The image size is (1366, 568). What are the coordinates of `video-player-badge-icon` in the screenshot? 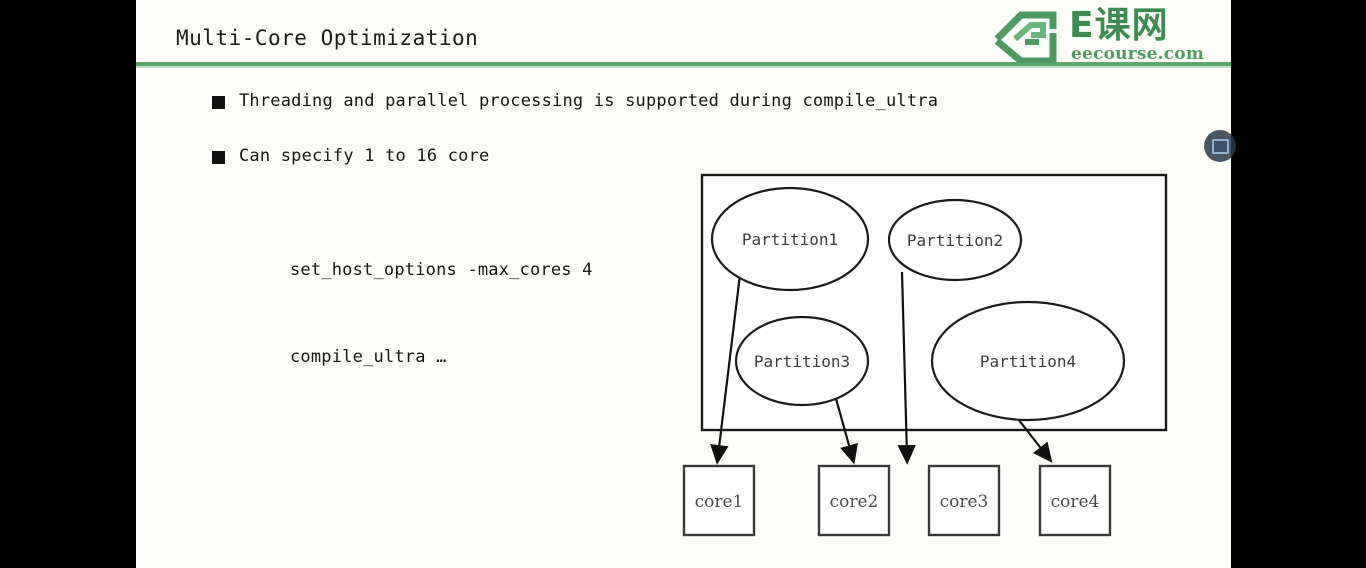 It's located at (1220, 146).